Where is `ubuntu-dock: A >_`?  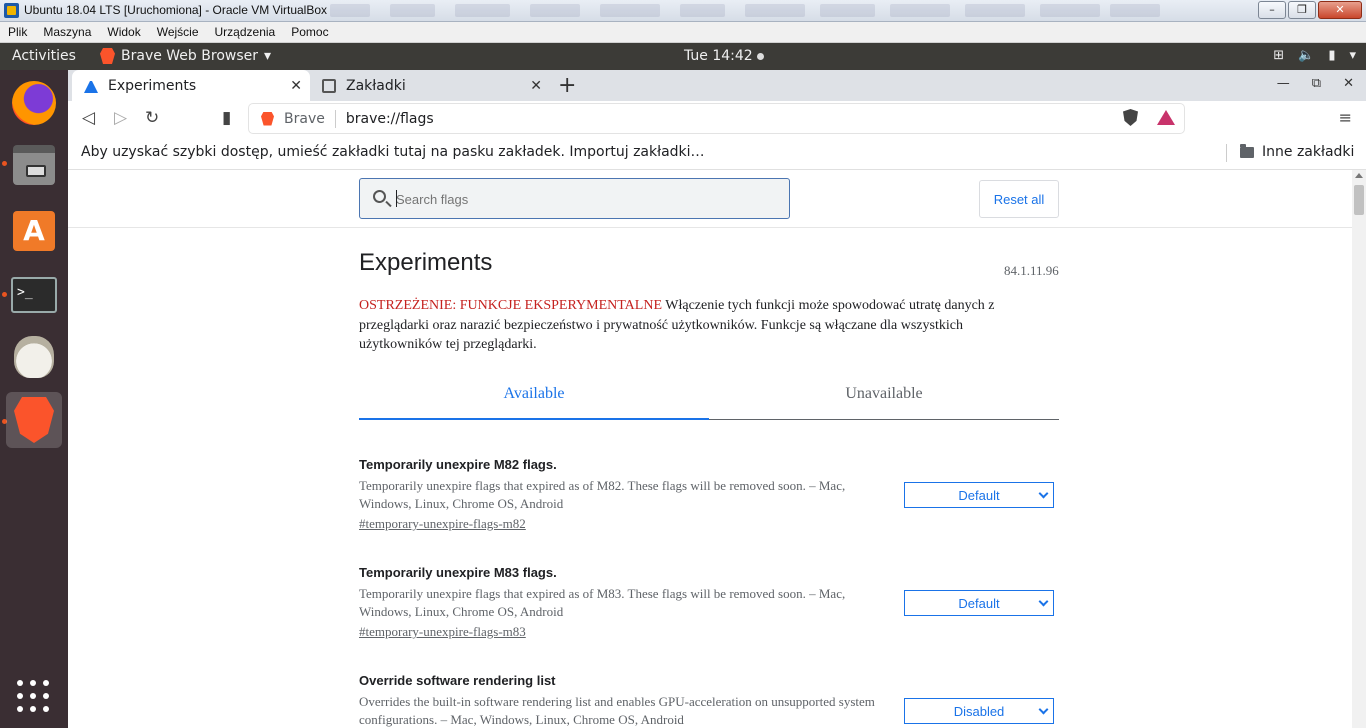 ubuntu-dock: A >_ is located at coordinates (34, 399).